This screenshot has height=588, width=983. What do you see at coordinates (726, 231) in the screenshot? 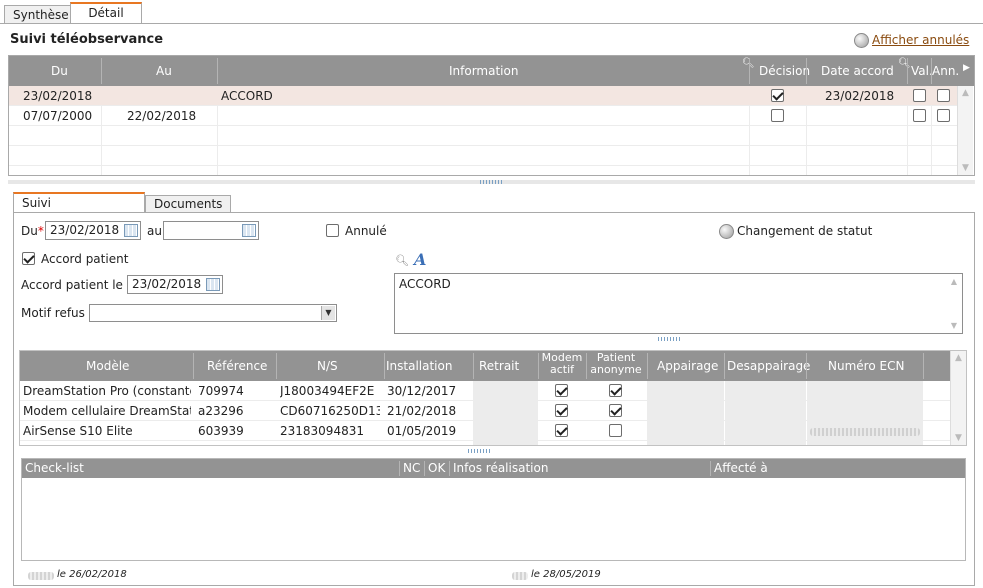
I see `changement-statut-radio` at bounding box center [726, 231].